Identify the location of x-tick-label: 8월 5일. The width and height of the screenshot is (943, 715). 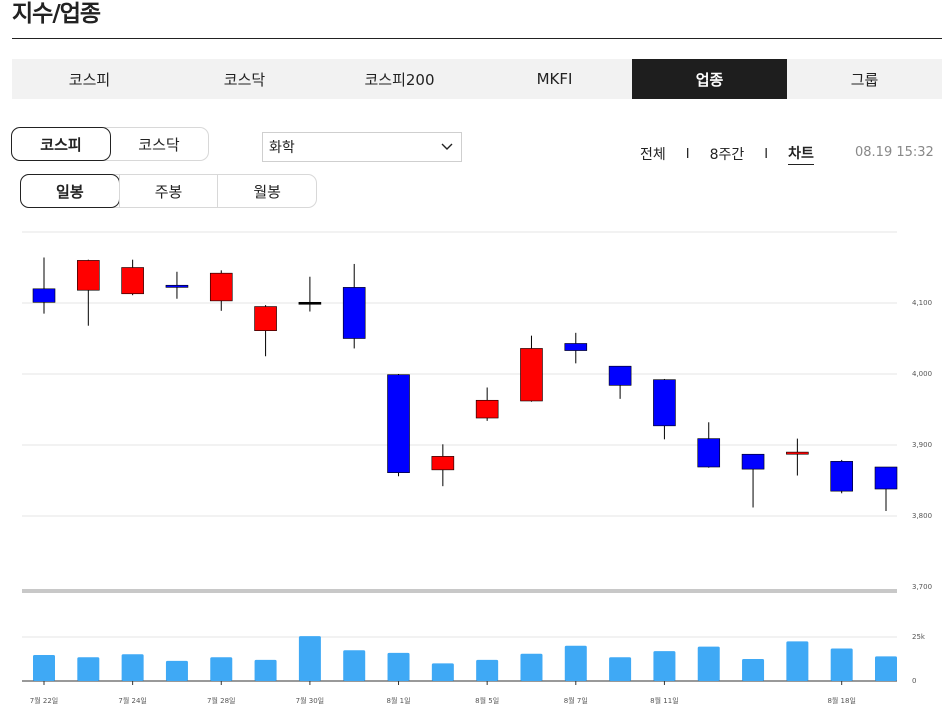
(487, 700).